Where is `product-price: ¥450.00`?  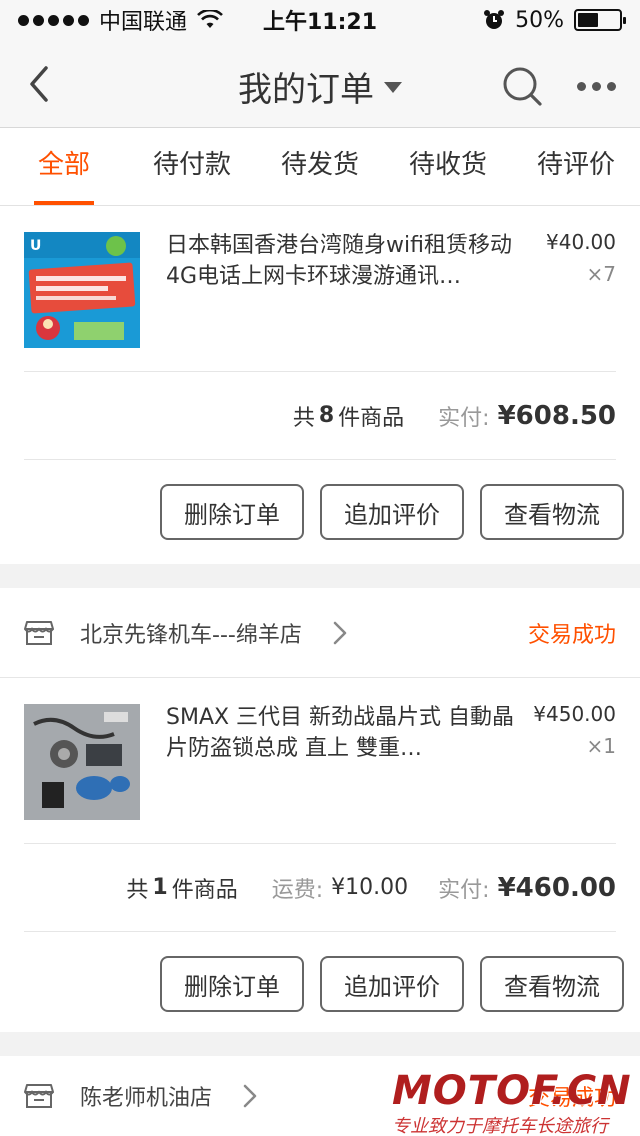 product-price: ¥450.00 is located at coordinates (574, 714).